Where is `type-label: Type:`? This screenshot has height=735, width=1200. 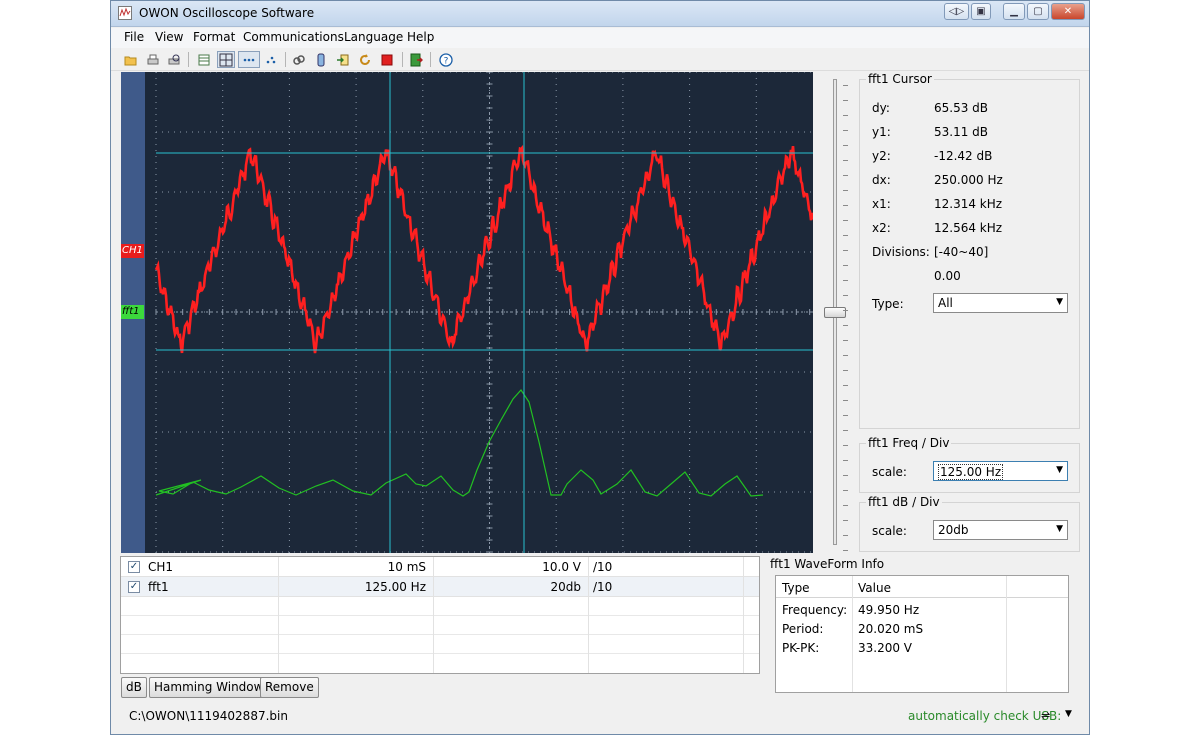 type-label: Type: is located at coordinates (888, 304).